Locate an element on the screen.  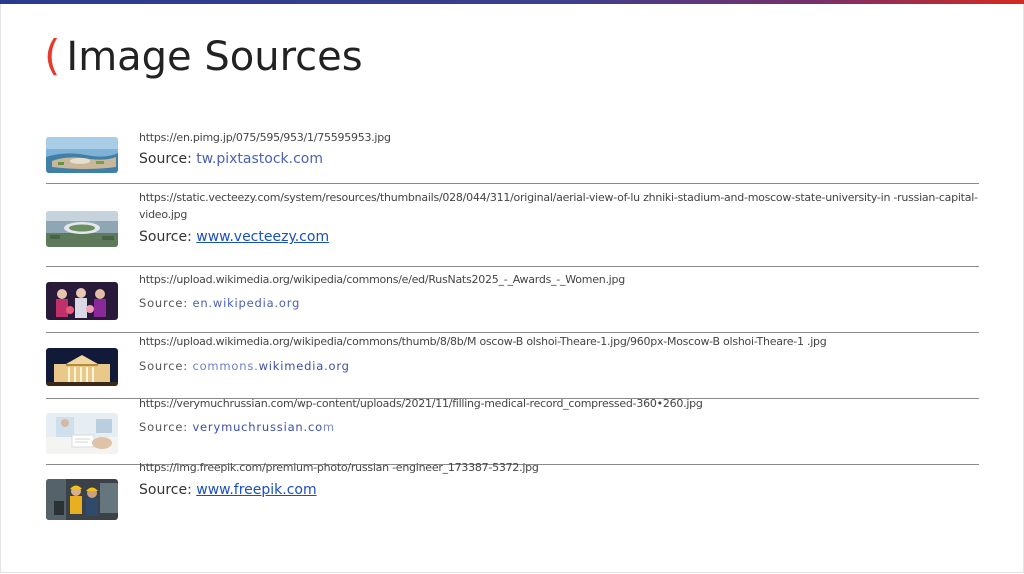
source-line: Source: commons.wikimedia.org is located at coordinates (244, 366).